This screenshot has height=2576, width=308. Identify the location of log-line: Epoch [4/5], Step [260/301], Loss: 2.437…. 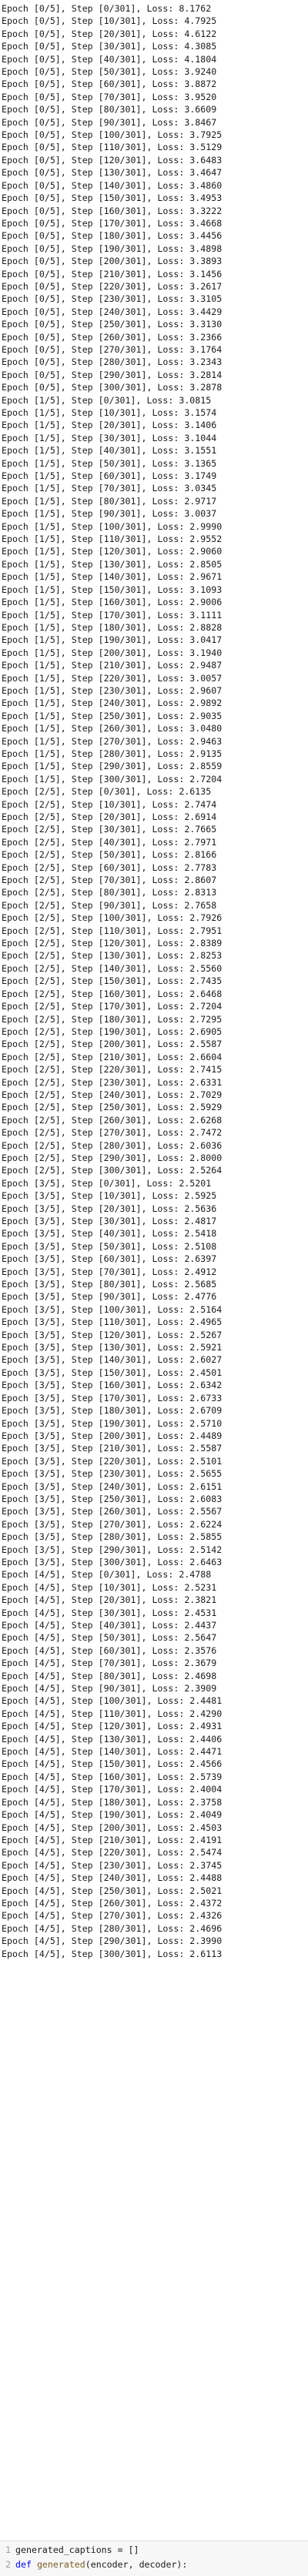
(112, 1903).